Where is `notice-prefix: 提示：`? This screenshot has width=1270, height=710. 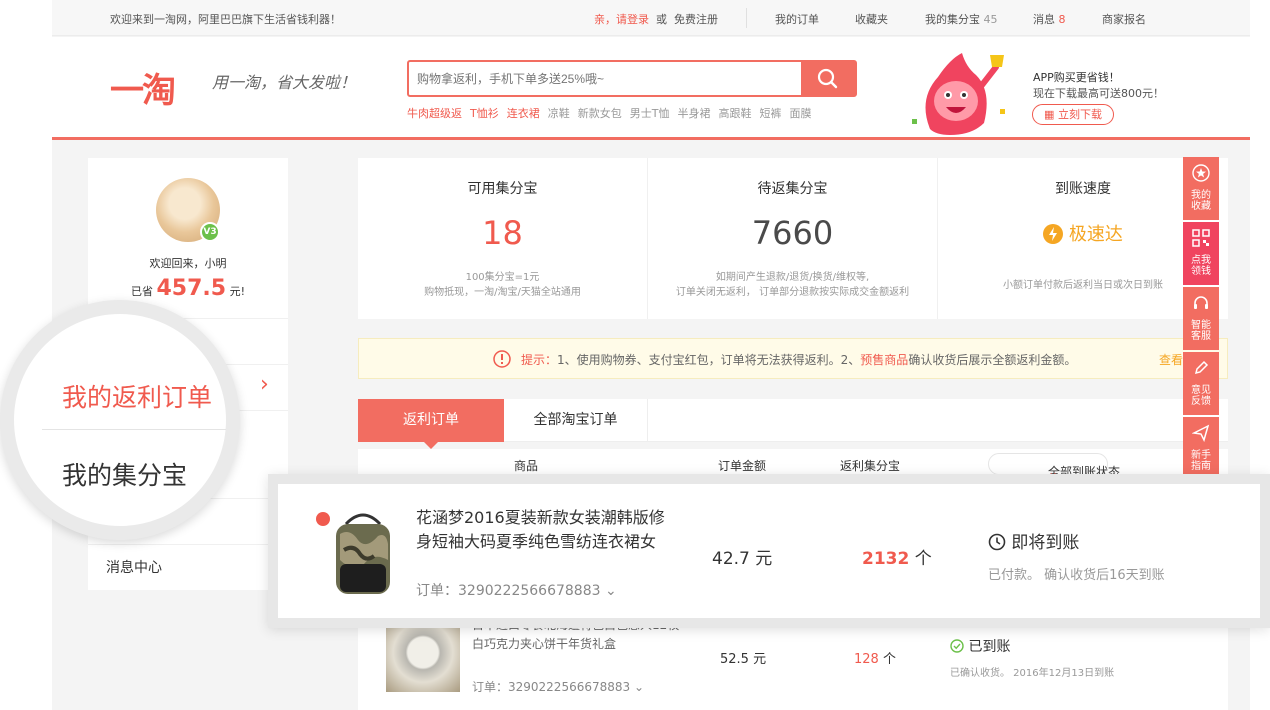 notice-prefix: 提示： is located at coordinates (539, 360).